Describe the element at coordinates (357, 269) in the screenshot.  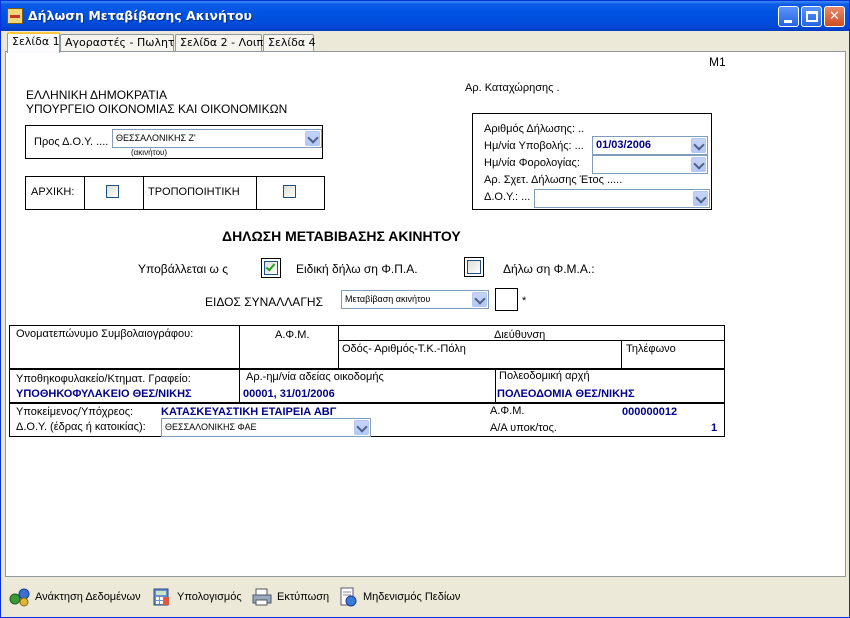
I see `vat-label: Ειδική δήλω ση Φ.Π.Α.` at that location.